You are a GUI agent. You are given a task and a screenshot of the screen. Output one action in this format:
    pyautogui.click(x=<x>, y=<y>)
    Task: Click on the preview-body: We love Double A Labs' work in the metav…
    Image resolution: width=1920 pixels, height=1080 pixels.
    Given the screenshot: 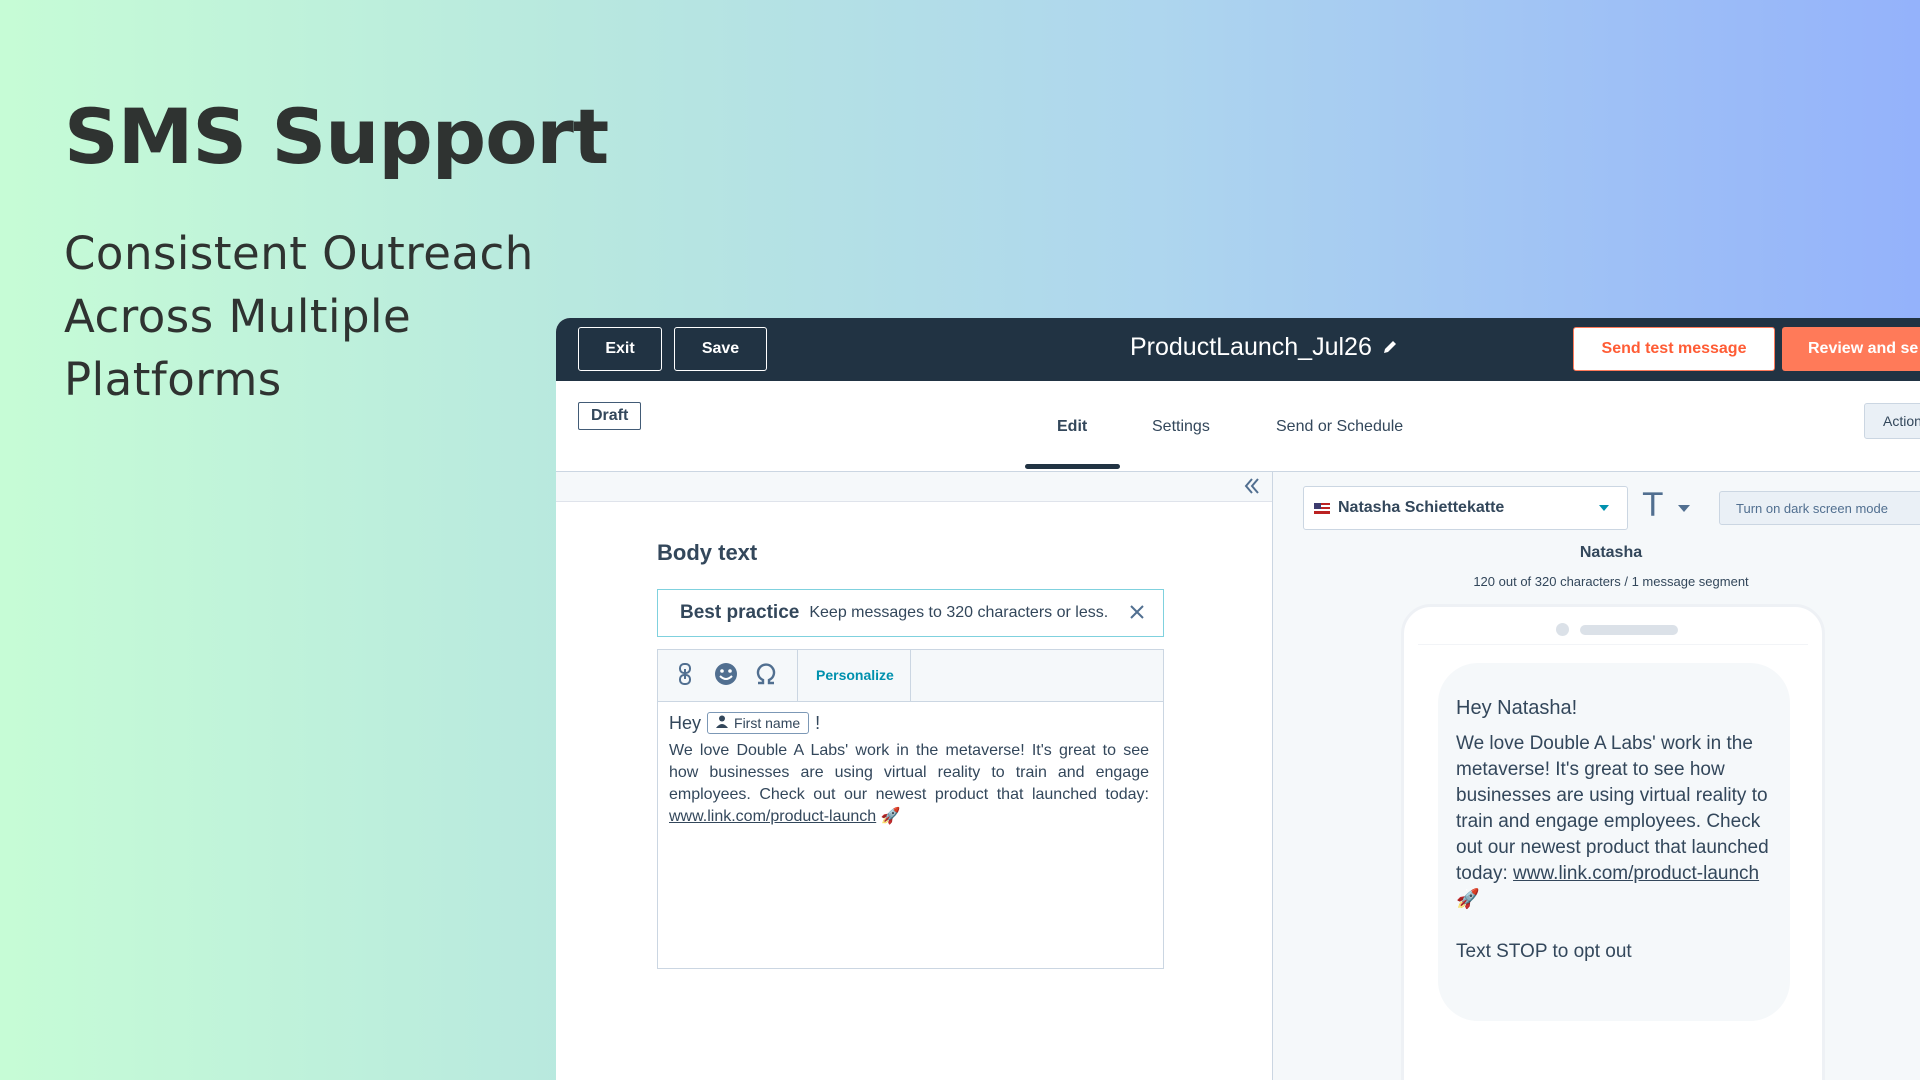 What is the action you would take?
    pyautogui.click(x=1614, y=822)
    